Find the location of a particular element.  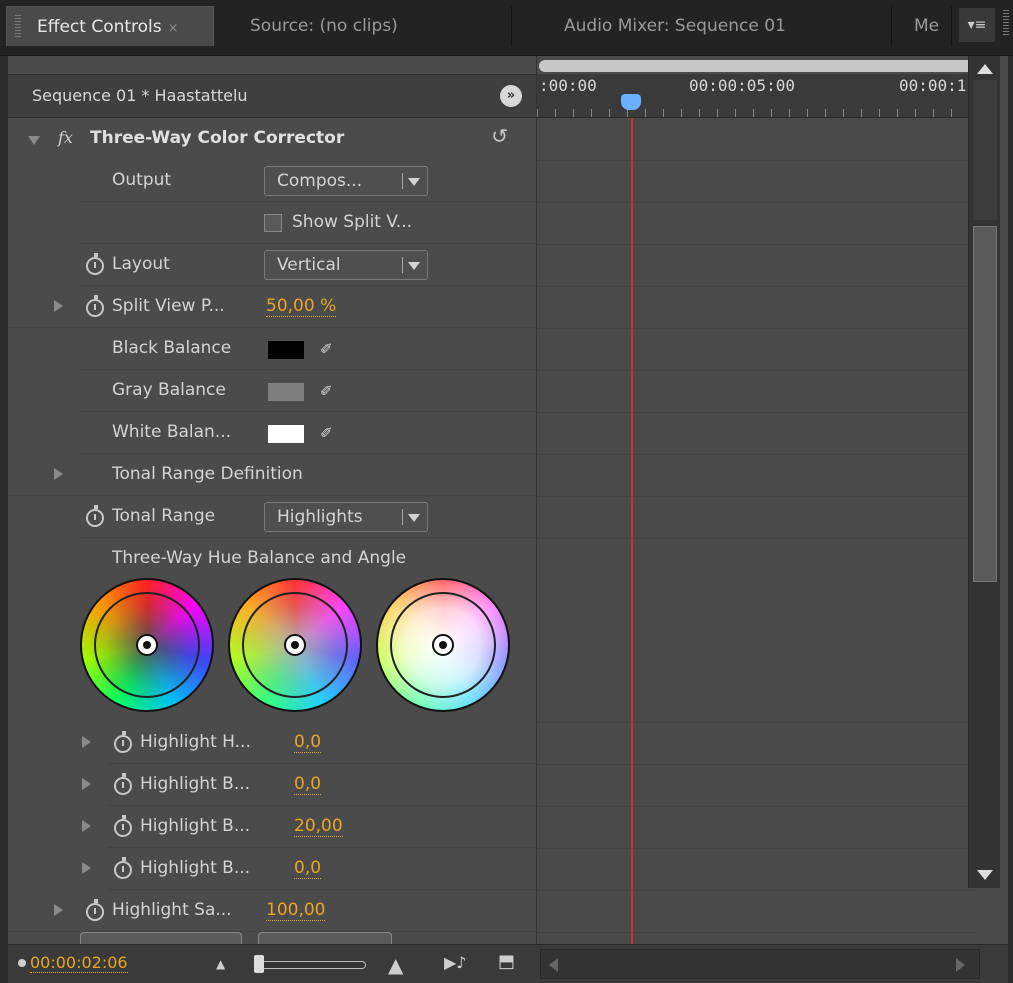

white-balance-swatch is located at coordinates (286, 434).